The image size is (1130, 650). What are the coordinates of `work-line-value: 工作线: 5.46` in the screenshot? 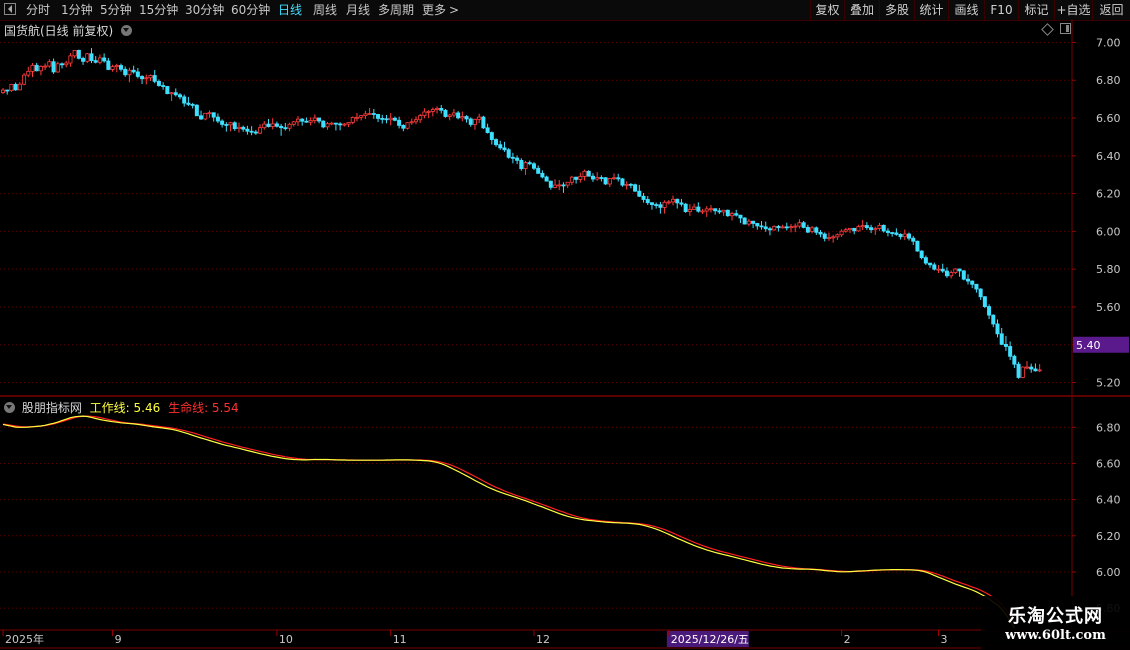 It's located at (125, 408).